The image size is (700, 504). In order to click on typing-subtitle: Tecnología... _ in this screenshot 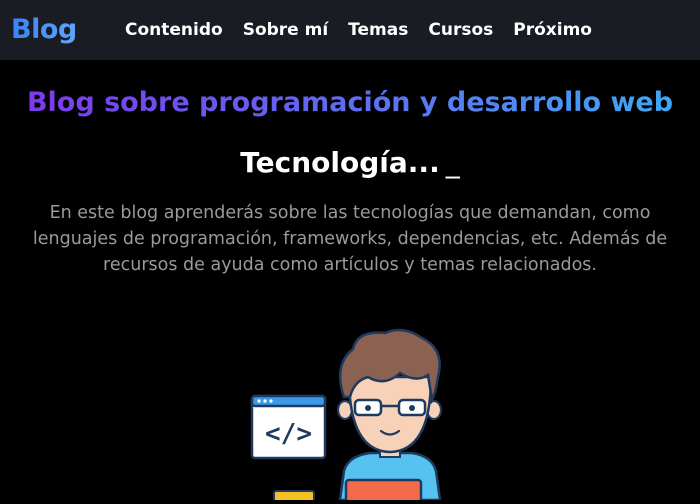, I will do `click(350, 163)`.